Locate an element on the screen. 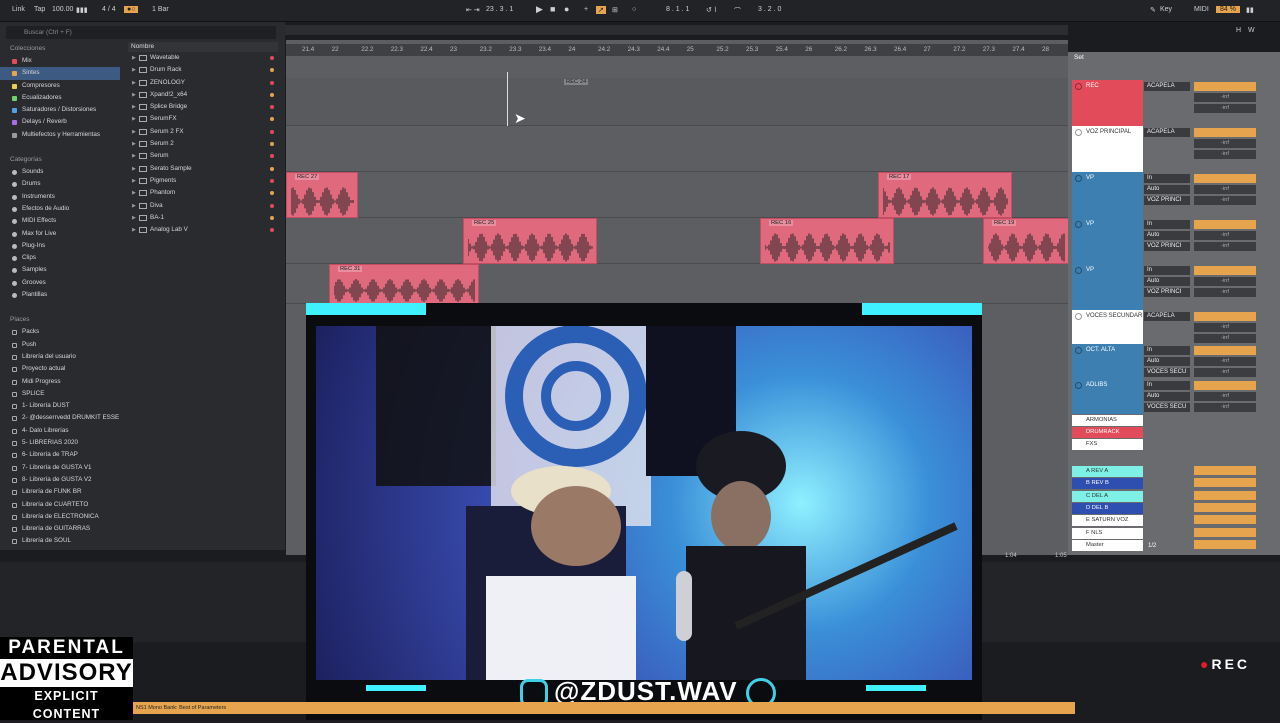  master-output: 1/2 is located at coordinates (1152, 546).